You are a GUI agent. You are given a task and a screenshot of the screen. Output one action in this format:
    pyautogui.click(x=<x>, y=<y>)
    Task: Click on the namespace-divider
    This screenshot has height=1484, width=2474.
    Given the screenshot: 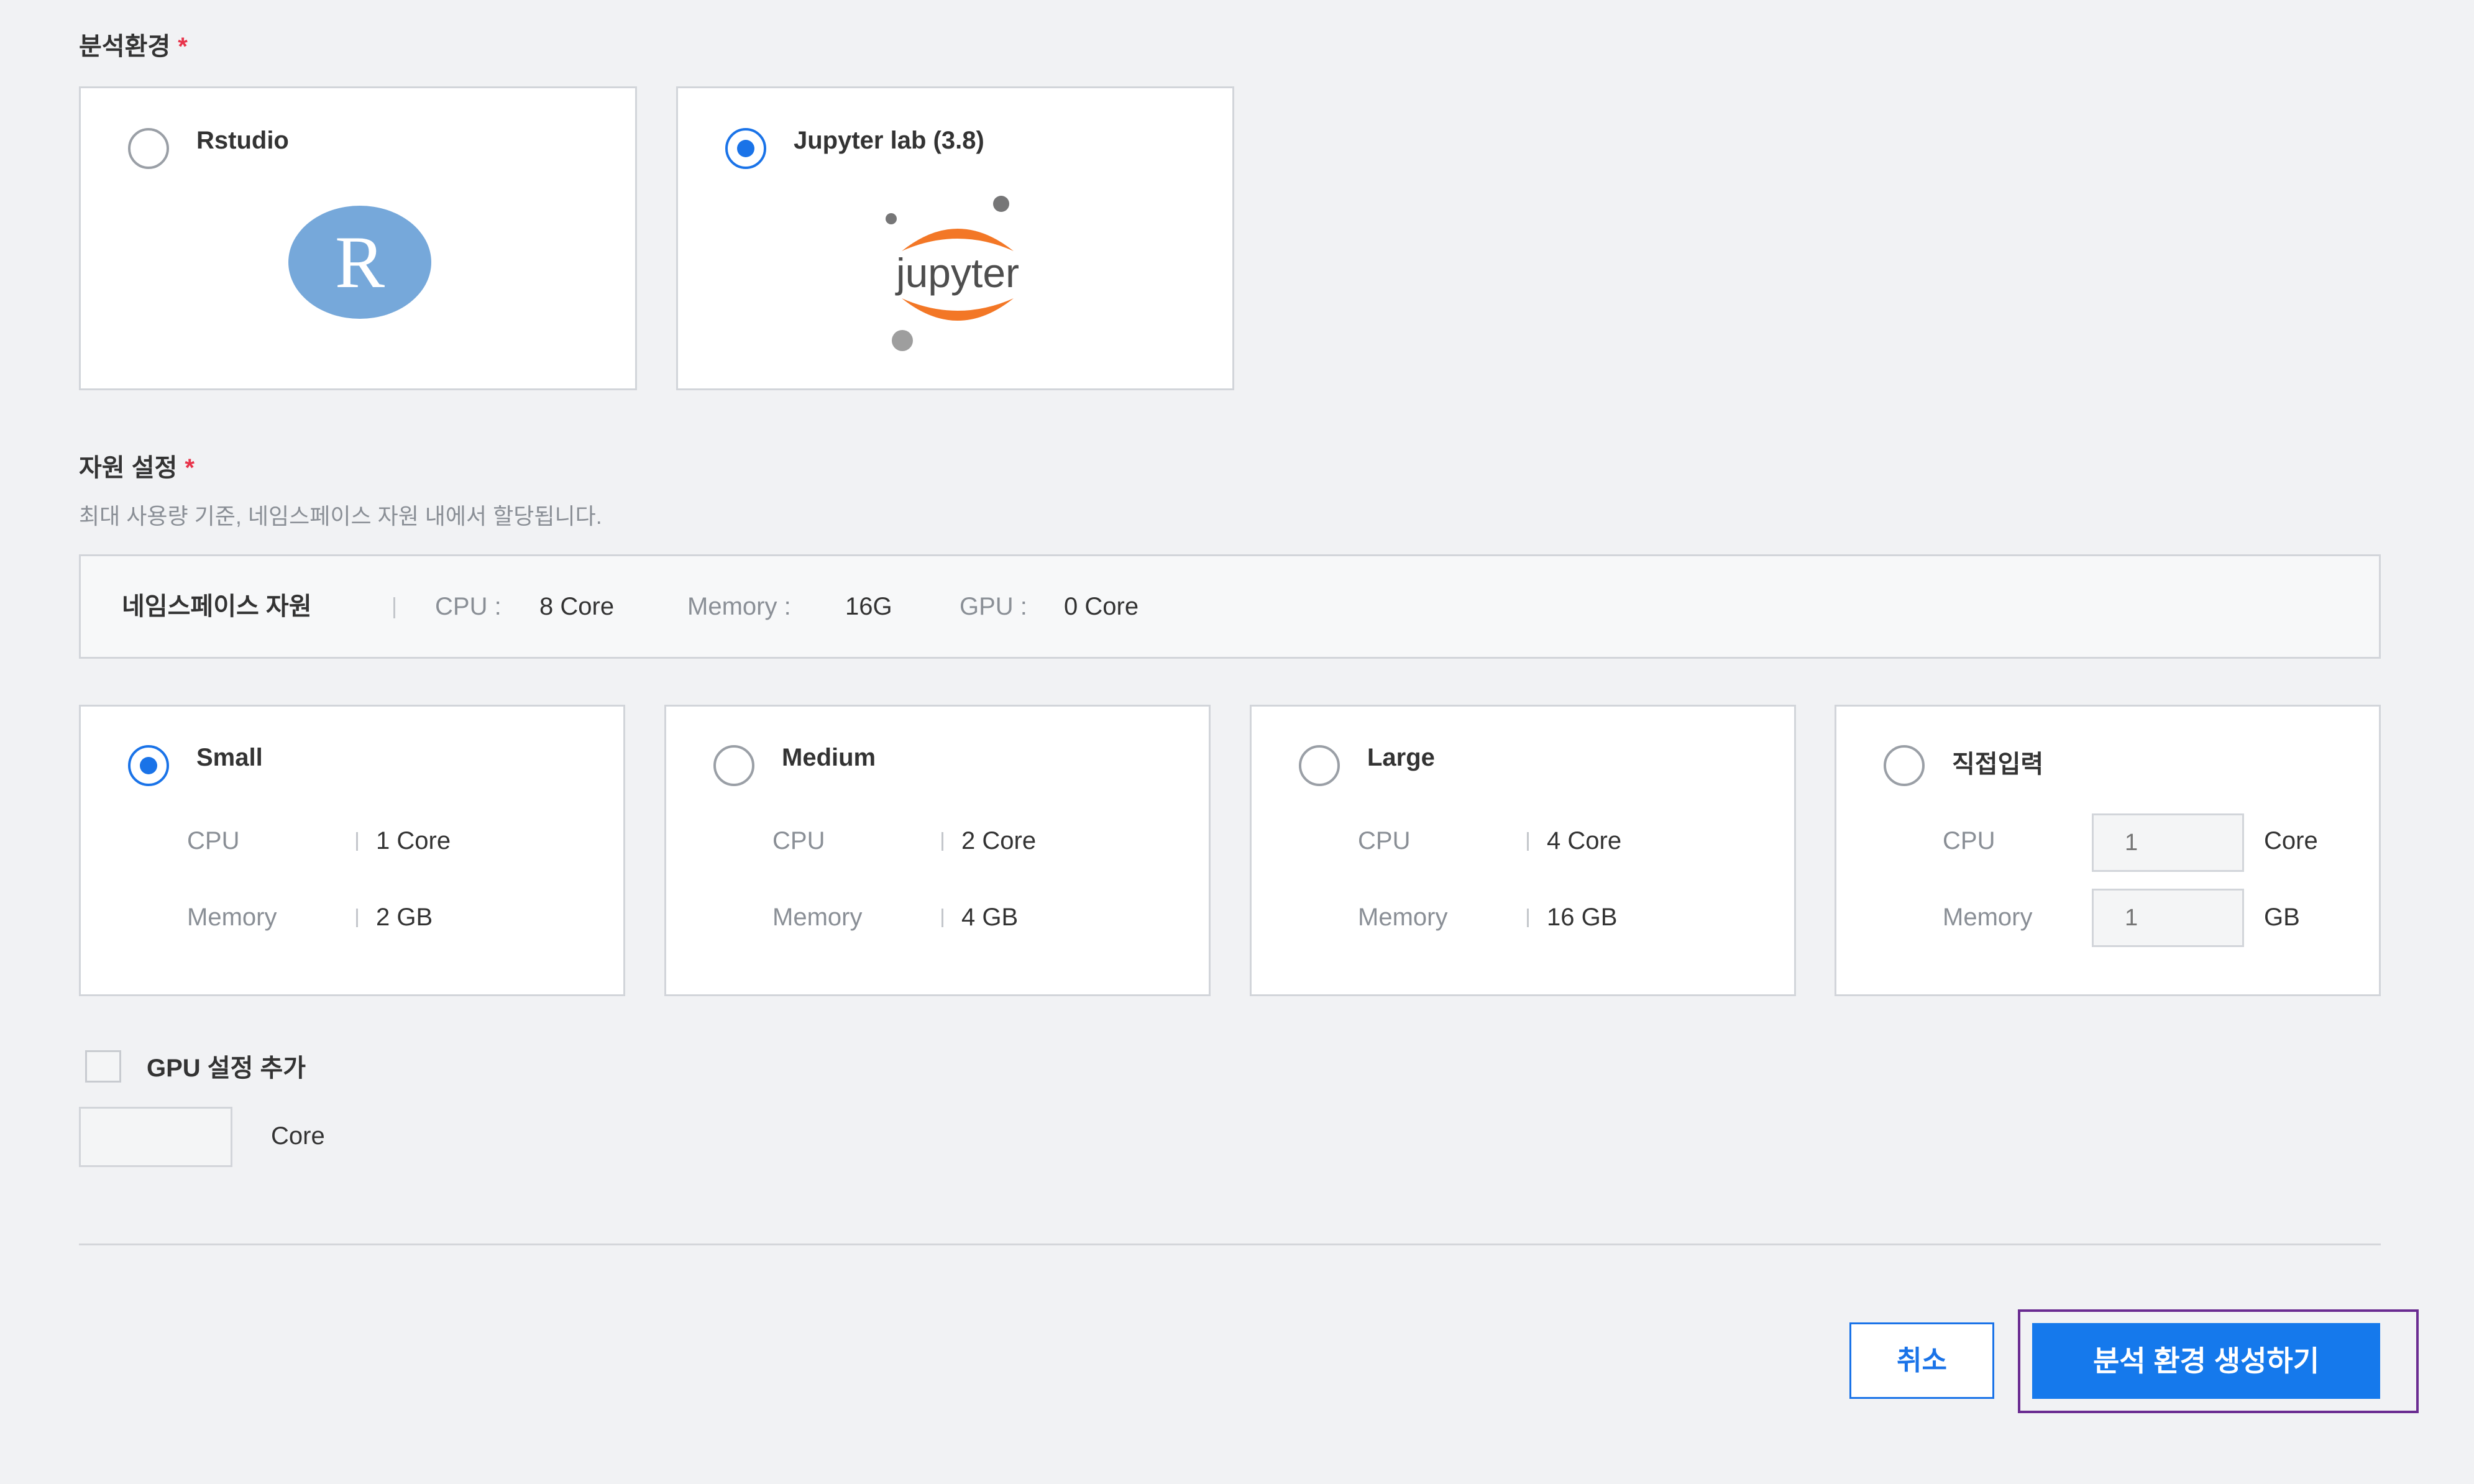 What is the action you would take?
    pyautogui.click(x=394, y=607)
    